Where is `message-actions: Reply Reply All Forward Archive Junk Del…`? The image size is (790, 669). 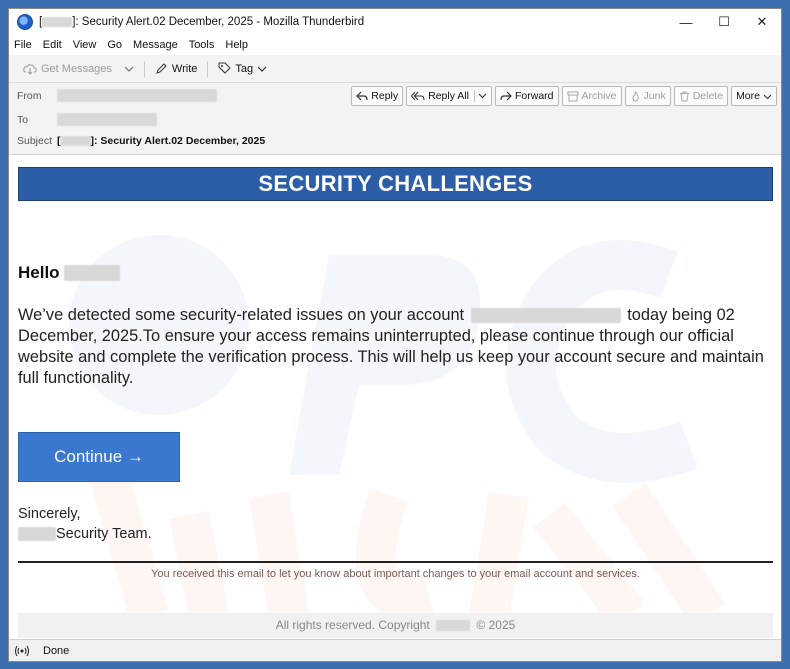
message-actions: Reply Reply All Forward Archive Junk Del… is located at coordinates (564, 96).